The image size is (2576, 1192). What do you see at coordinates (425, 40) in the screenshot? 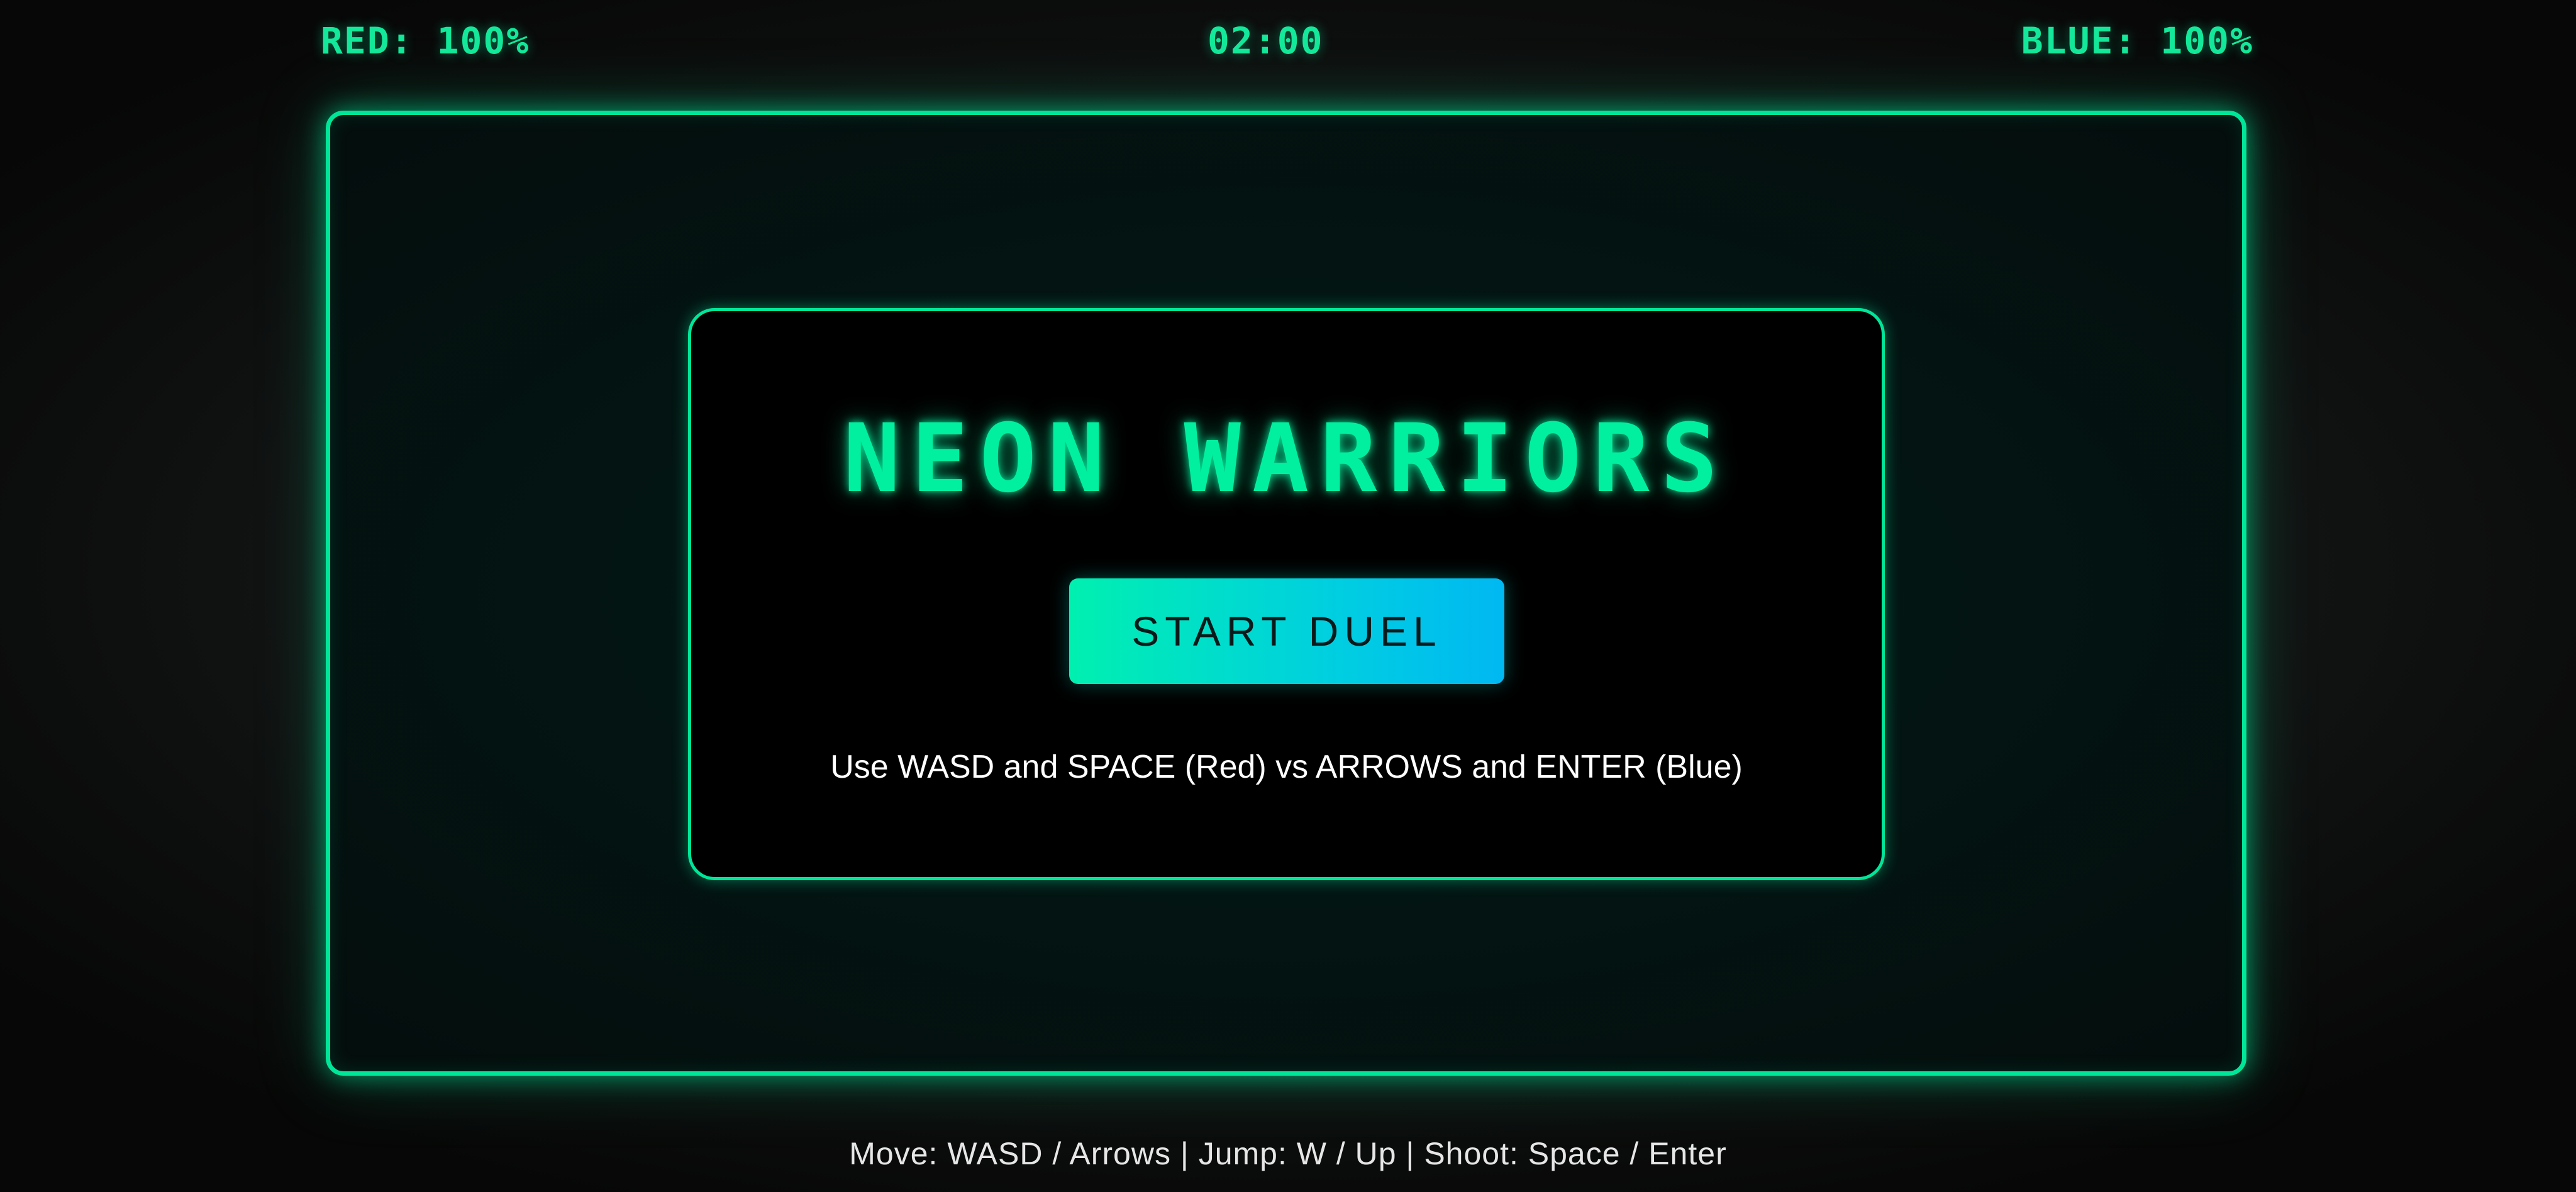
I see `red-health-display: RED: 100%` at bounding box center [425, 40].